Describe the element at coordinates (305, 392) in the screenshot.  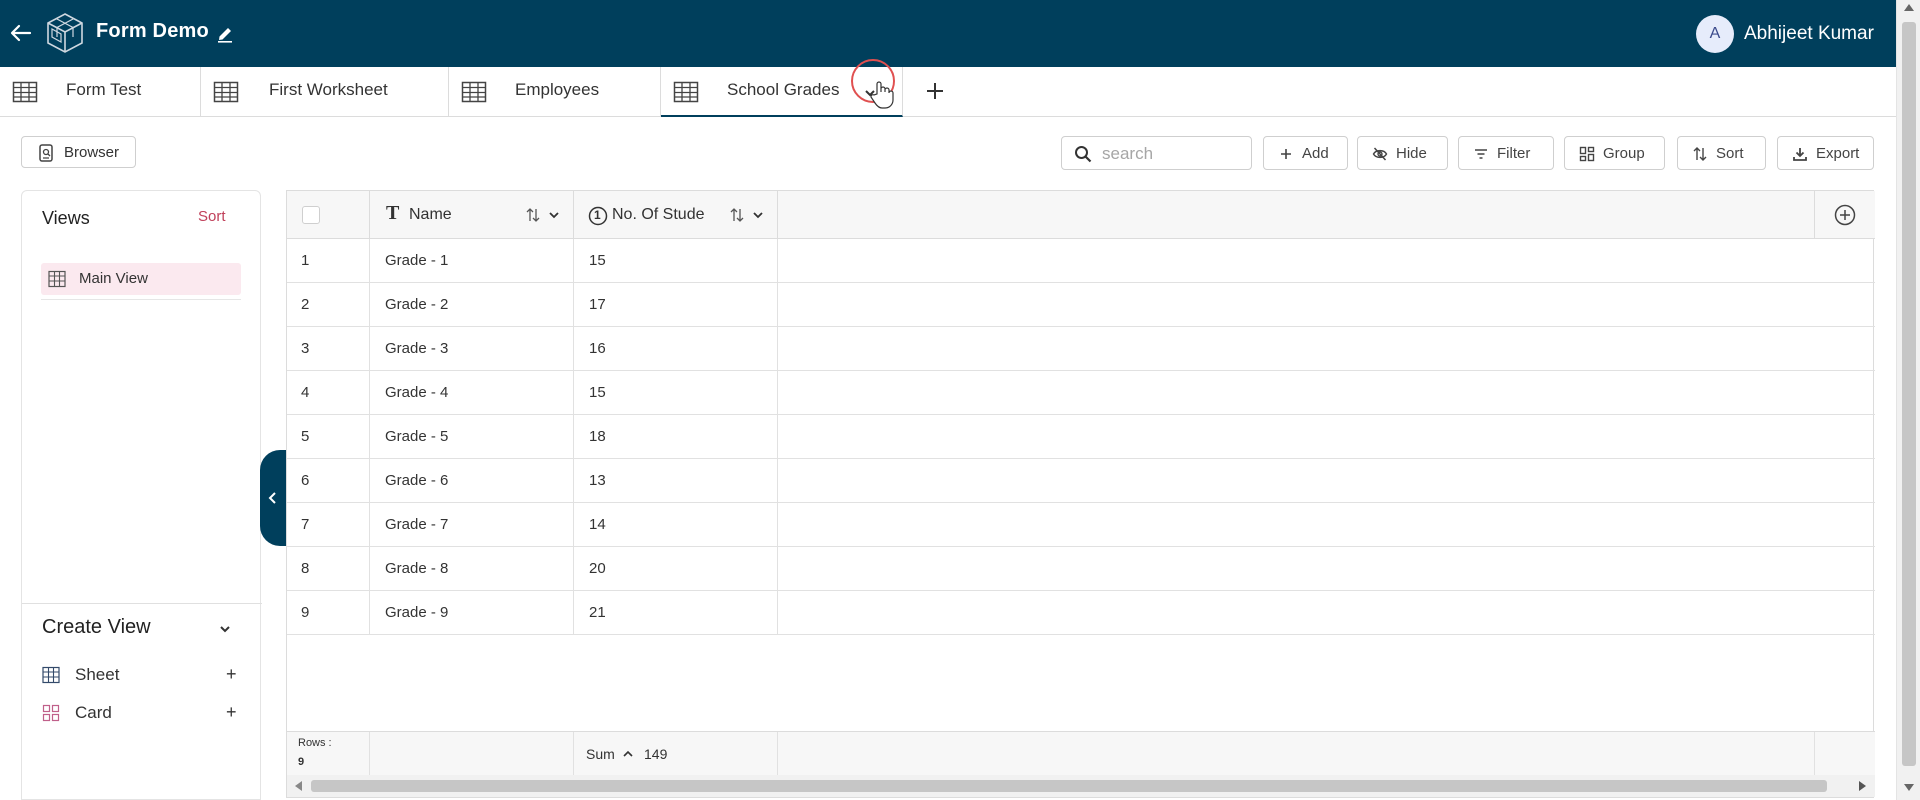
I see `row-index: 4` at that location.